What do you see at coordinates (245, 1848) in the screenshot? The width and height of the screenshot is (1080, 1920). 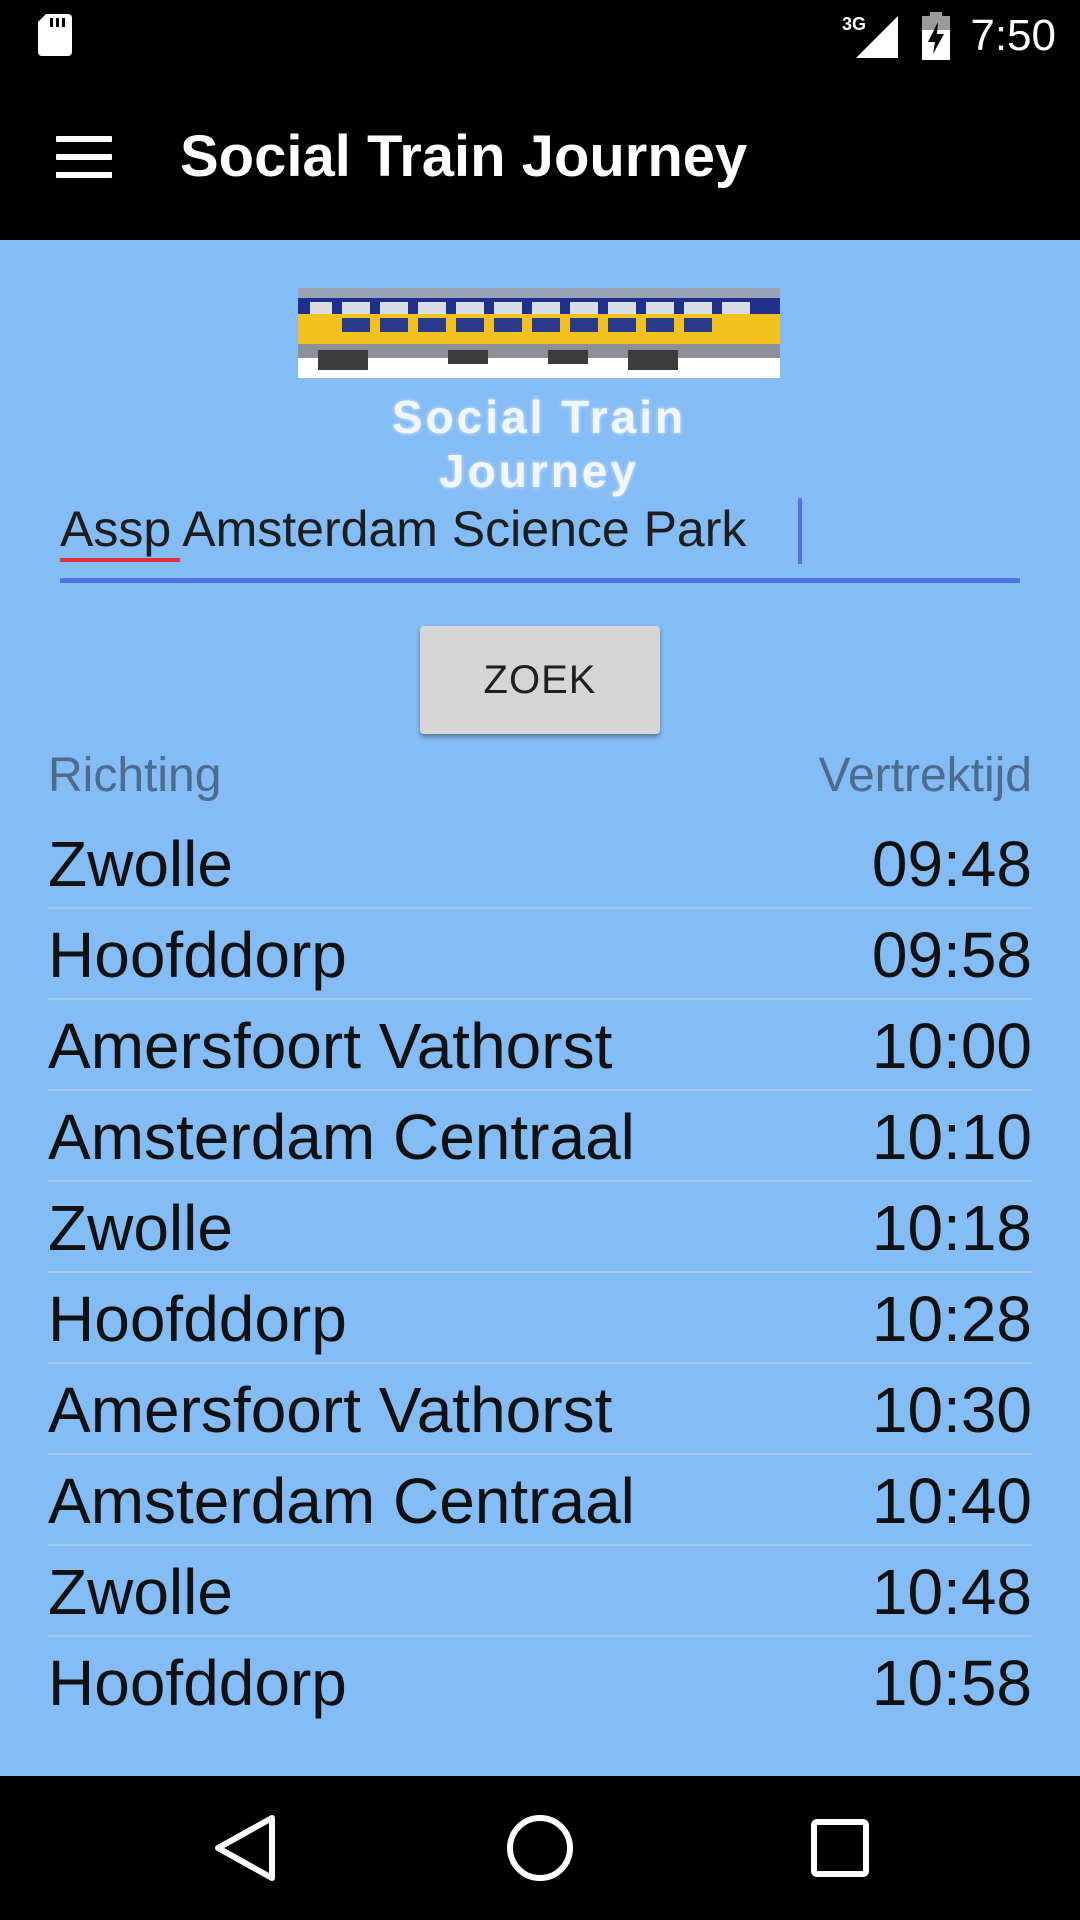 I see `back-icon` at bounding box center [245, 1848].